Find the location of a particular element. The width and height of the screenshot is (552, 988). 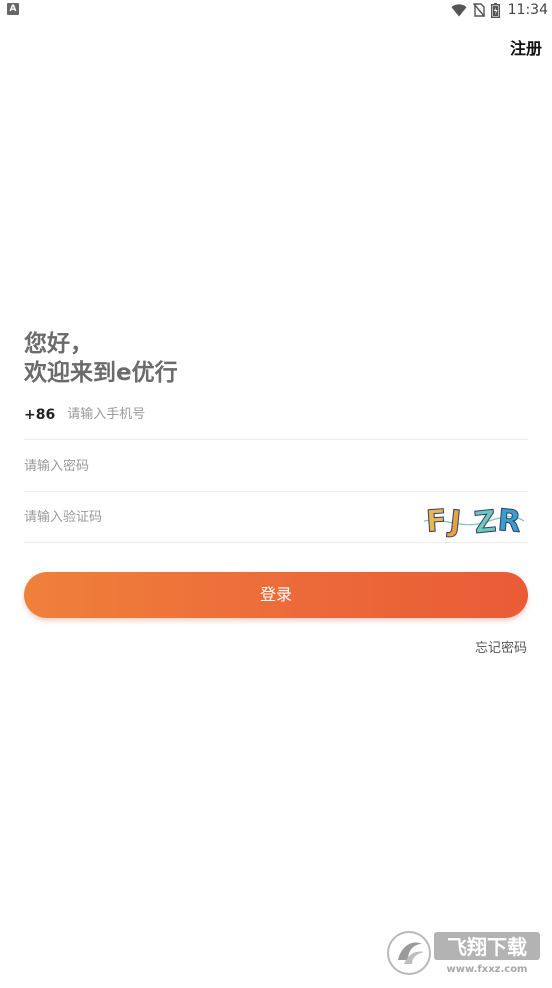

status-time: 11:34 is located at coordinates (527, 10).